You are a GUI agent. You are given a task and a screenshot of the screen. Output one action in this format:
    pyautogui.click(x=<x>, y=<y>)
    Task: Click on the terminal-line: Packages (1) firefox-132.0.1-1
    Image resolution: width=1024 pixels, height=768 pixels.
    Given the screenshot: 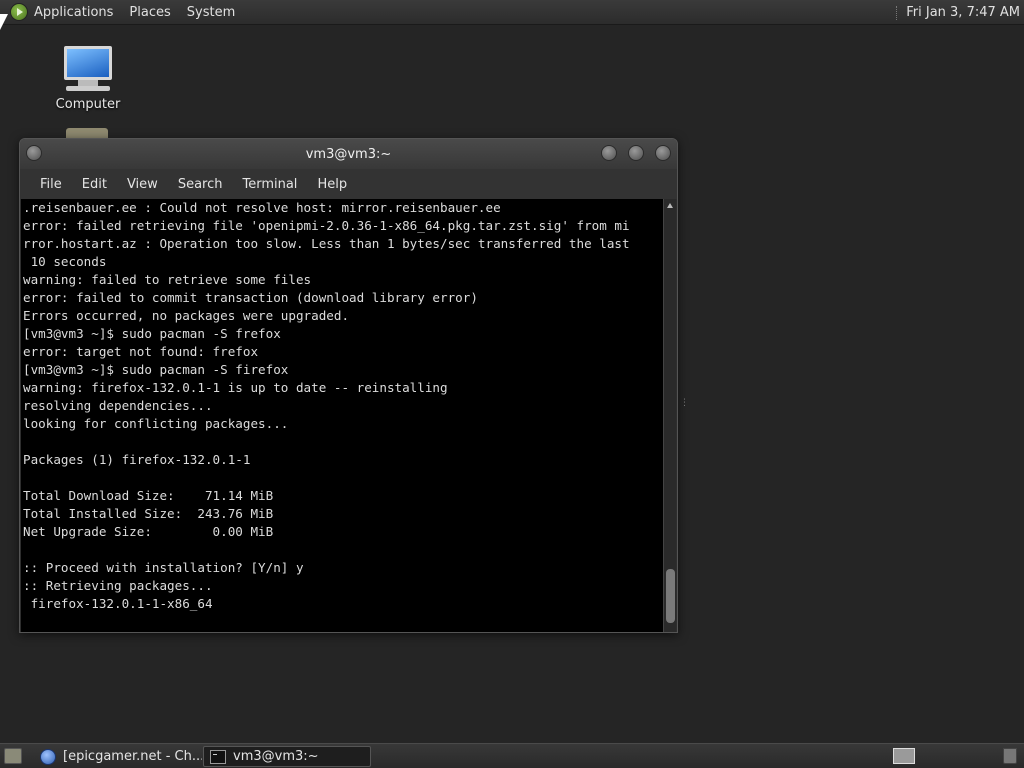 What is the action you would take?
    pyautogui.click(x=137, y=459)
    